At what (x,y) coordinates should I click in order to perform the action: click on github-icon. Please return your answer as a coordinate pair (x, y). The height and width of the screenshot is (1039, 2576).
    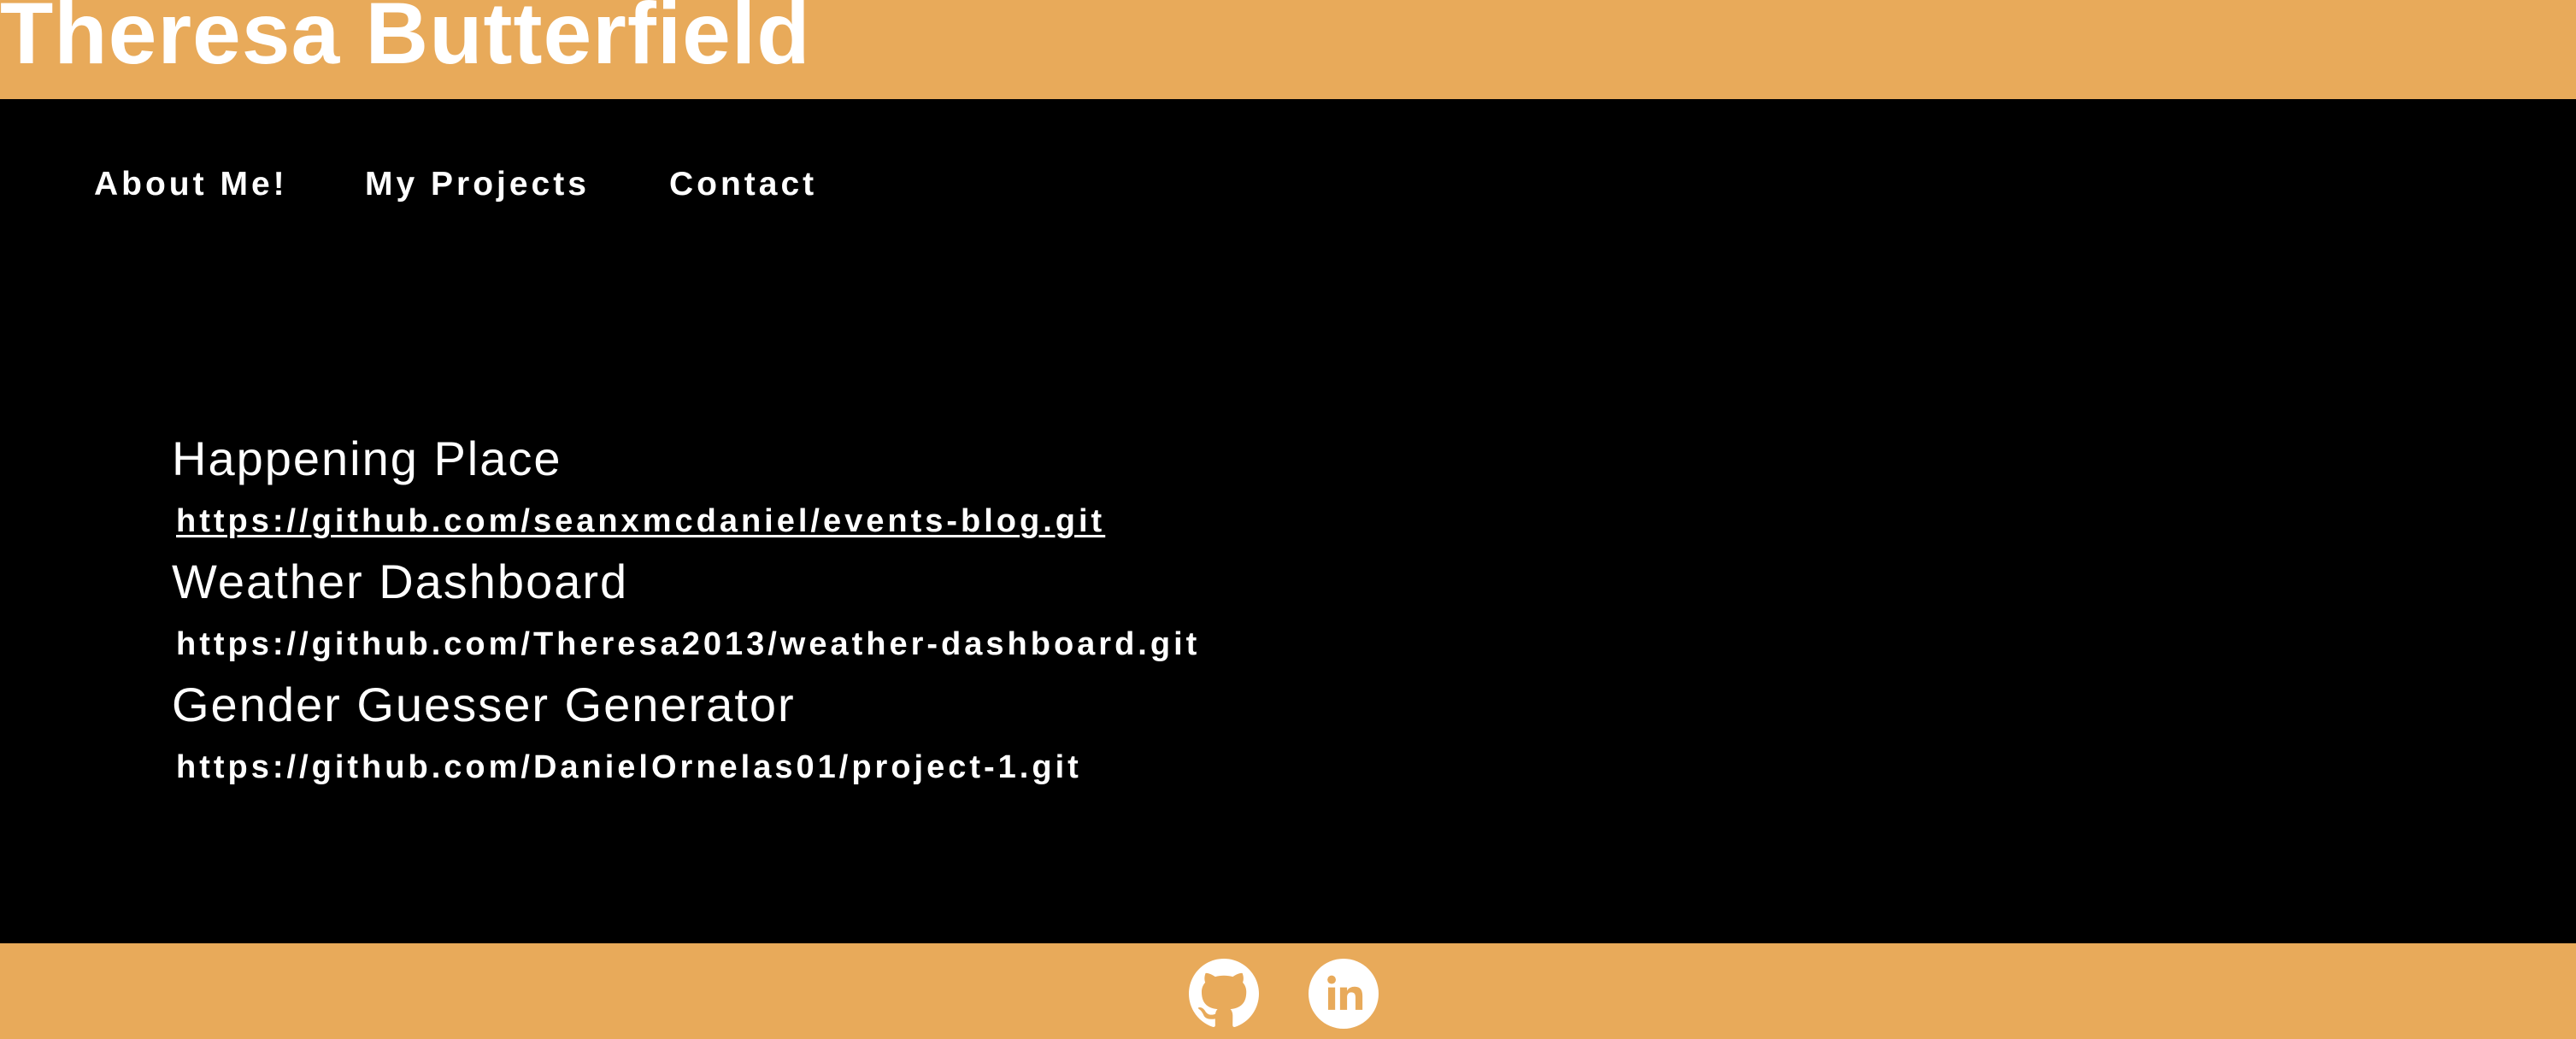
    Looking at the image, I should click on (1224, 993).